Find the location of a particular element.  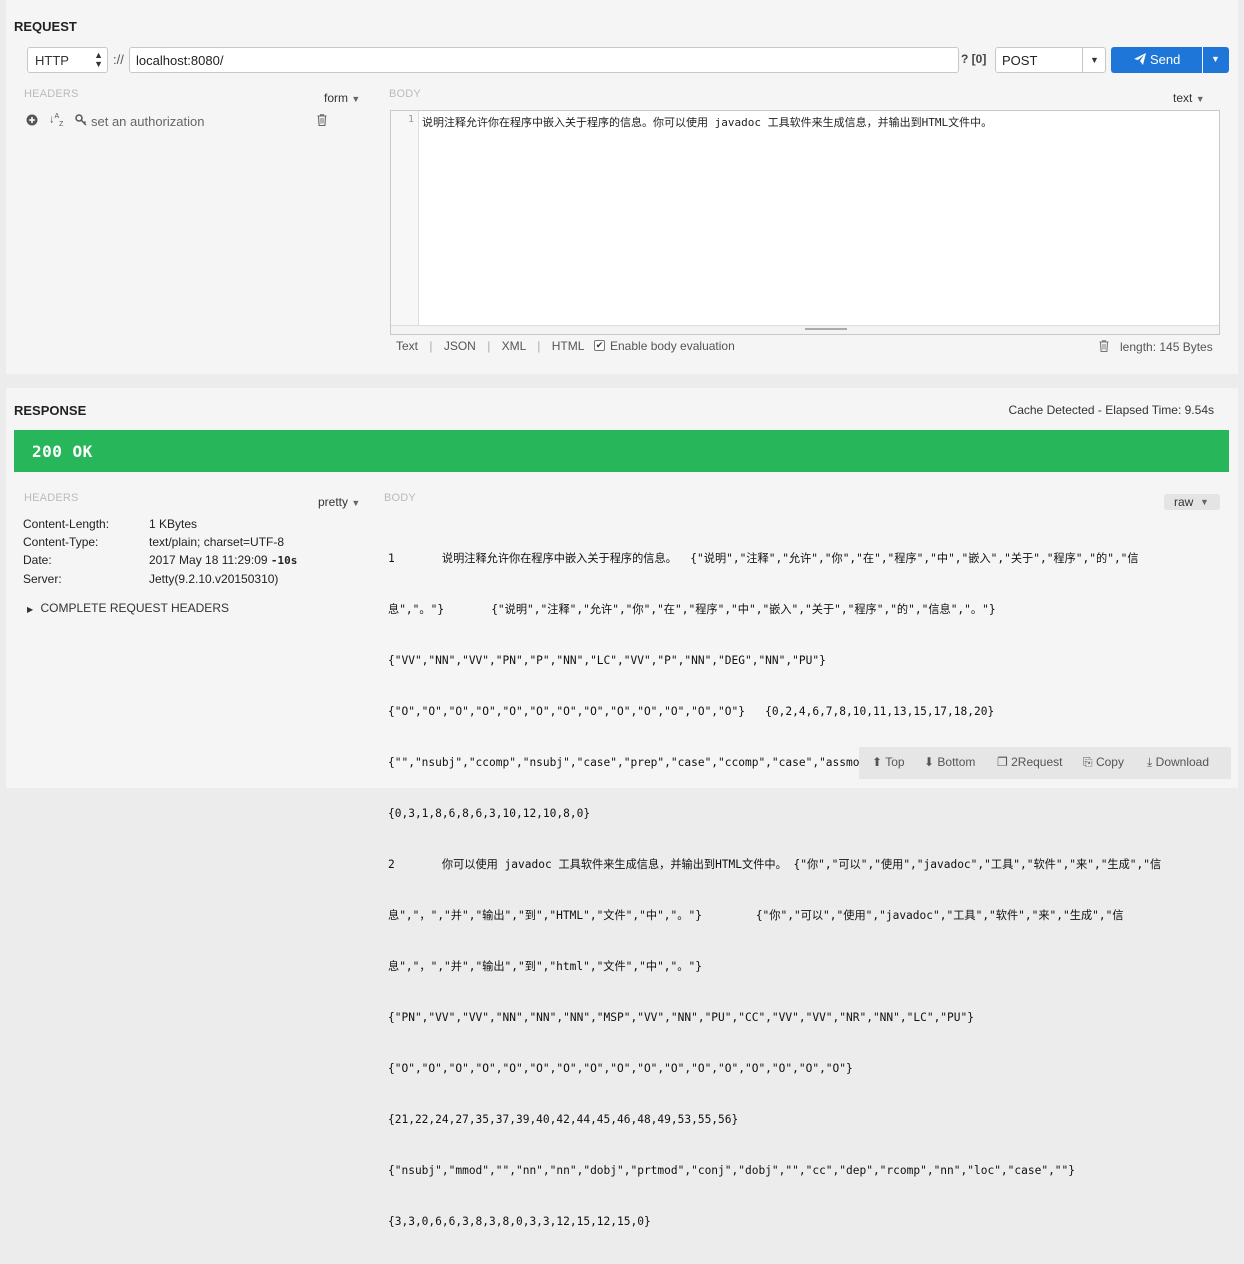

header-row: Server: Jetty(9.2.10.v20150310) is located at coordinates (160, 579).